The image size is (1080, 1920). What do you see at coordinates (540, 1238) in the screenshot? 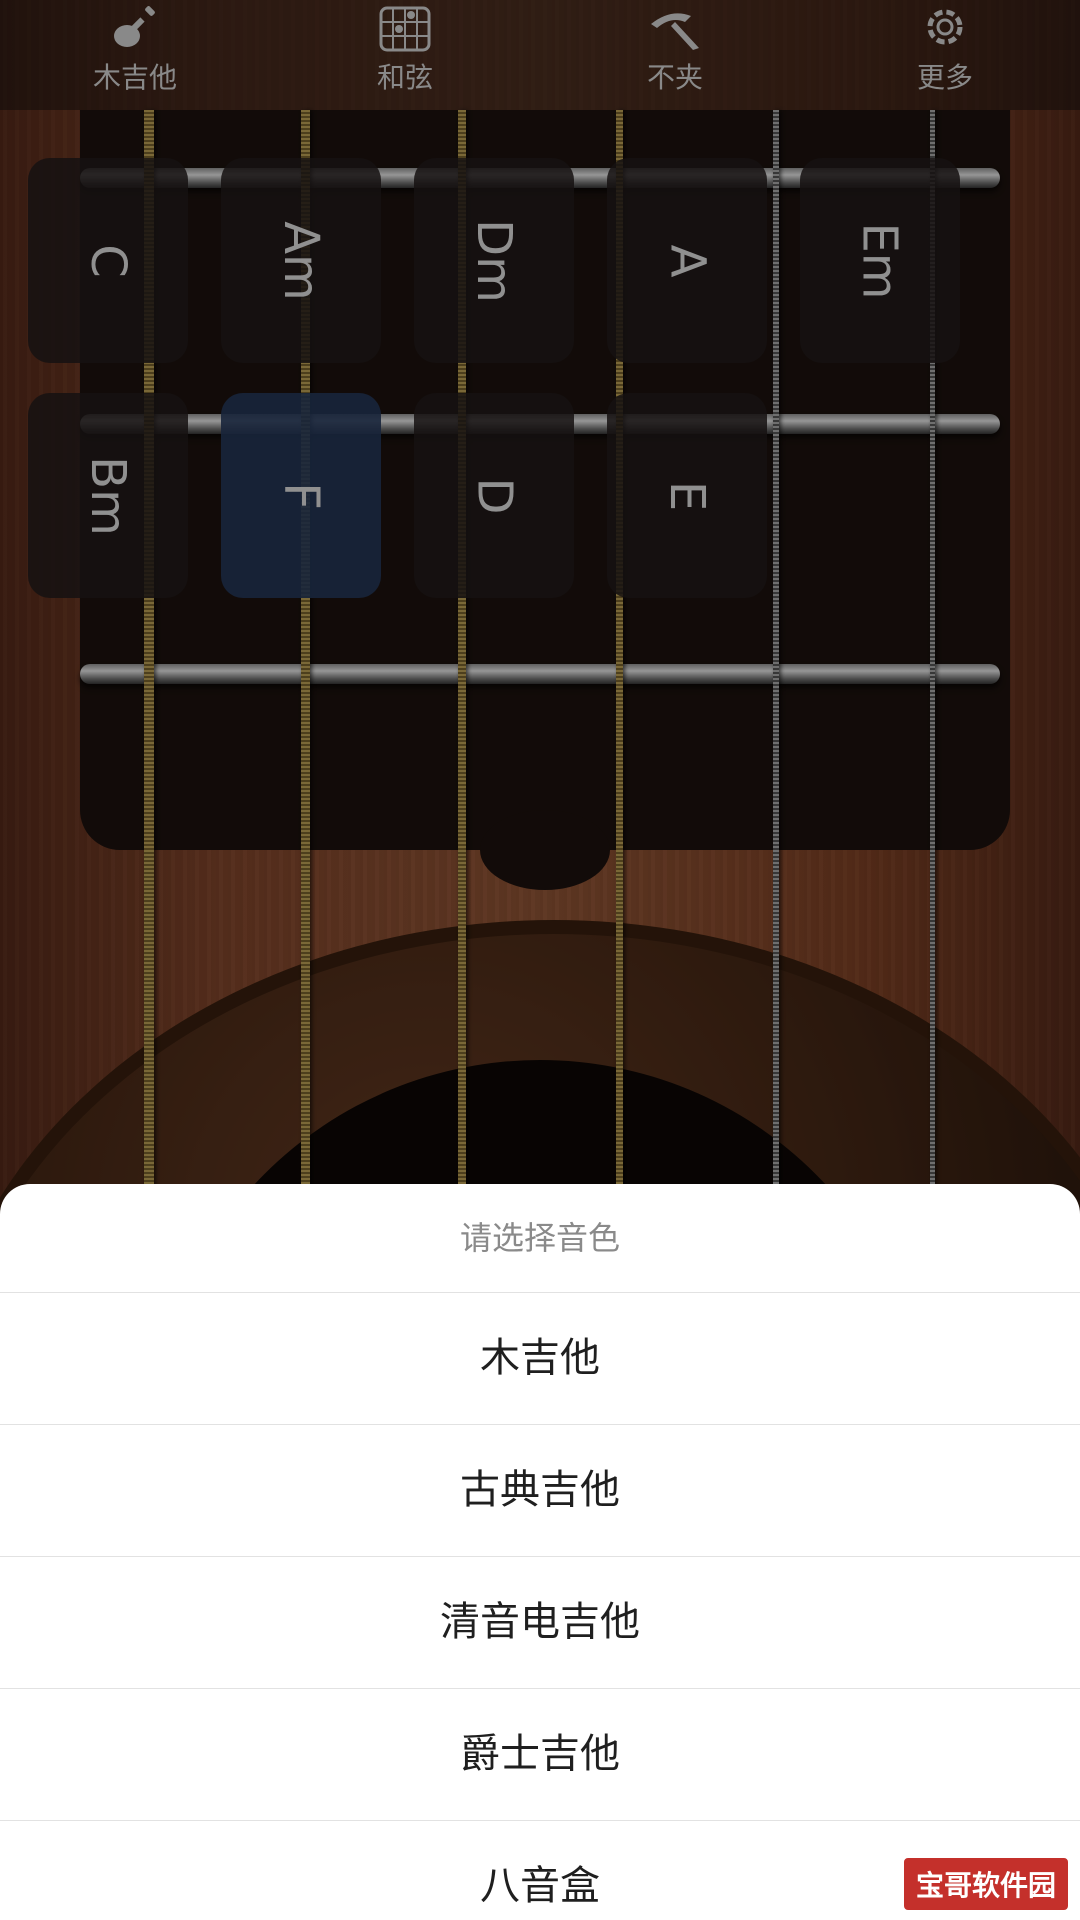
I see `sheet-title: 请选择音色` at bounding box center [540, 1238].